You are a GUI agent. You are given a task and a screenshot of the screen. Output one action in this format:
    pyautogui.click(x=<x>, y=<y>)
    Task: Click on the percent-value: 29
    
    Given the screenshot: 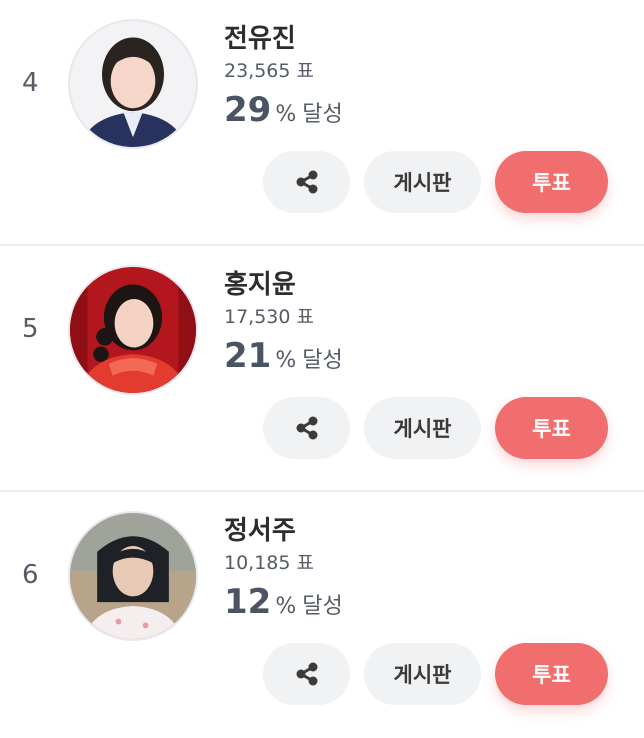 What is the action you would take?
    pyautogui.click(x=248, y=110)
    